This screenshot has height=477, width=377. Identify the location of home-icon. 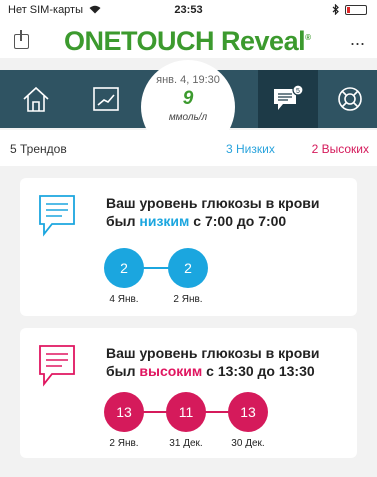
(36, 99).